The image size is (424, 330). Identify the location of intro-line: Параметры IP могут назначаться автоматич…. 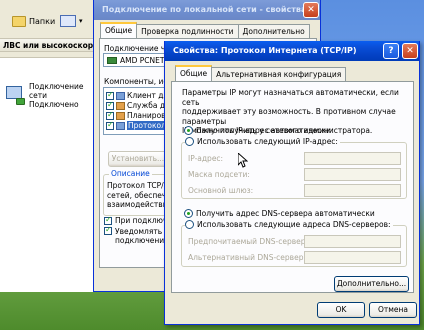
(290, 97).